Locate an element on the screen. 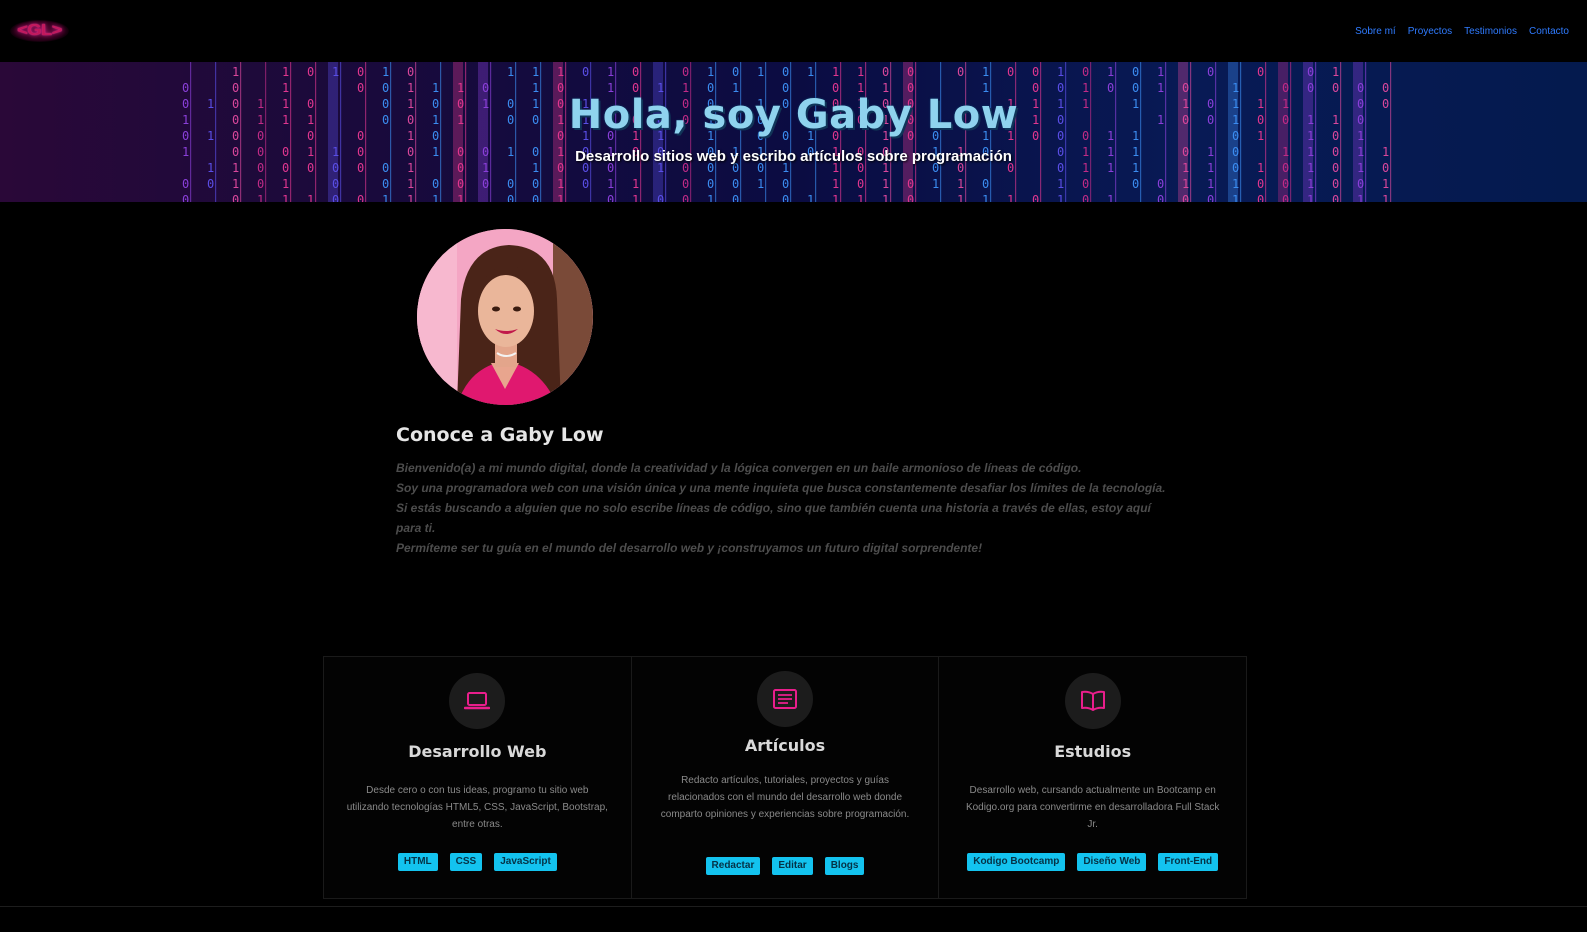  tag: Redactar is located at coordinates (733, 866).